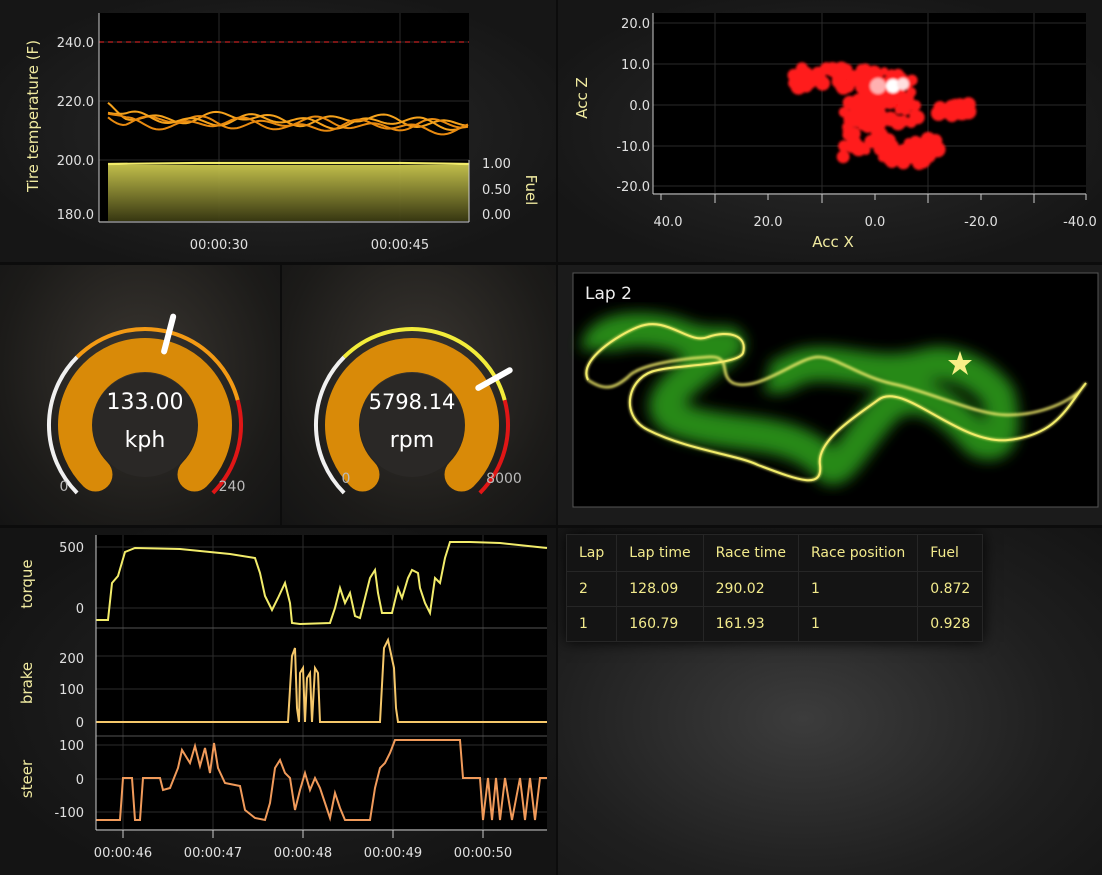 This screenshot has width=1102, height=875. Describe the element at coordinates (213, 853) in the screenshot. I see `x-tick: 00:00:47` at that location.